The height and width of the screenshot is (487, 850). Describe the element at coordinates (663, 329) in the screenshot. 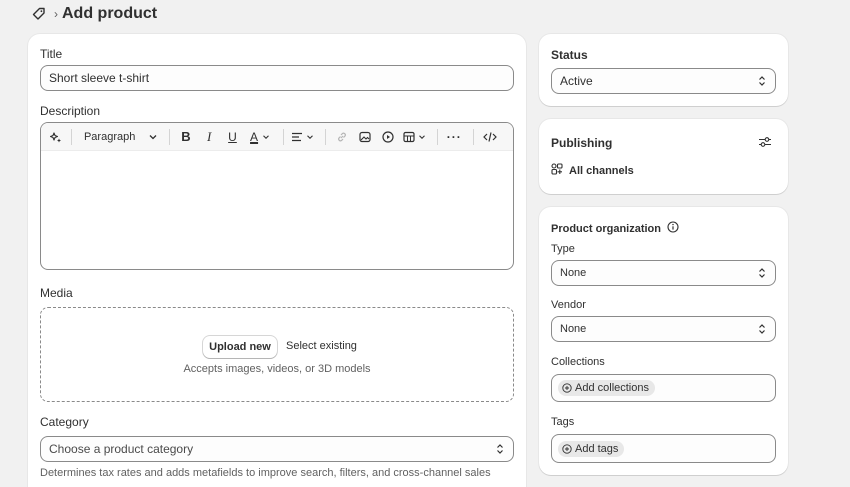

I see `vendor-select: None` at that location.